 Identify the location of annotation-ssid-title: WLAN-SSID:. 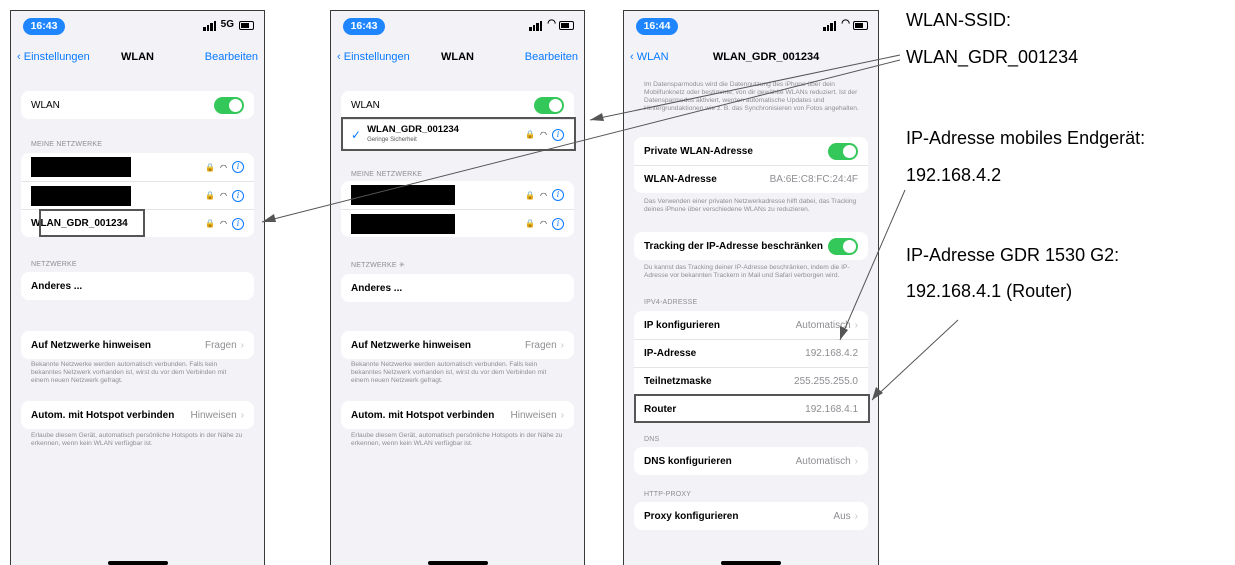
(959, 20).